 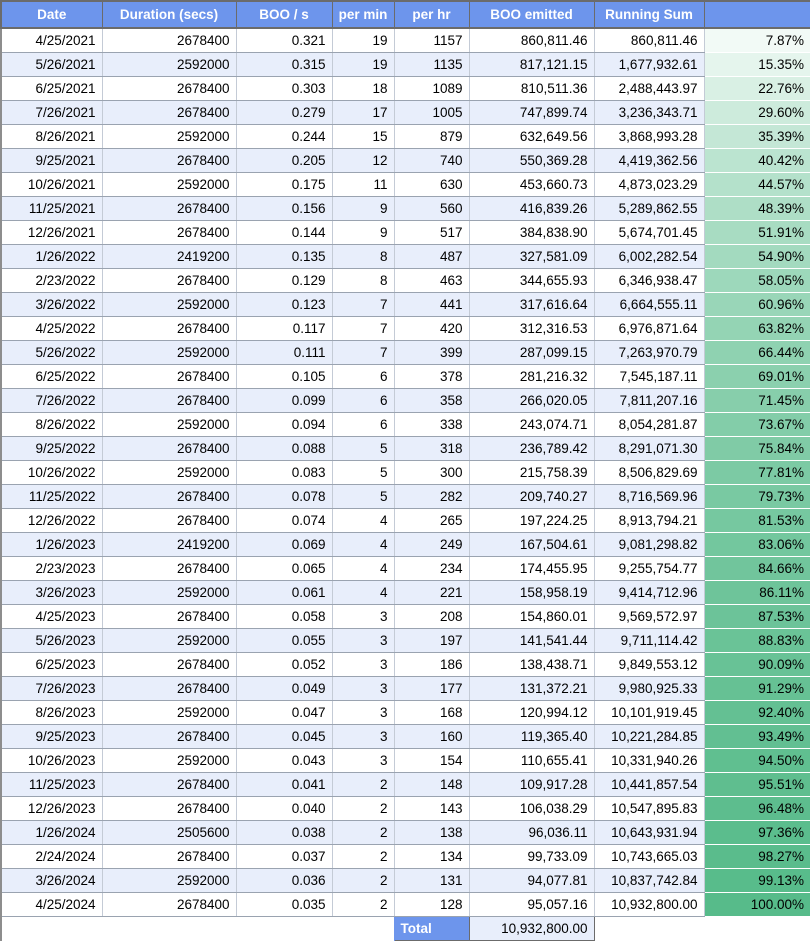 I want to click on cell-per-hr: 740, so click(x=431, y=160).